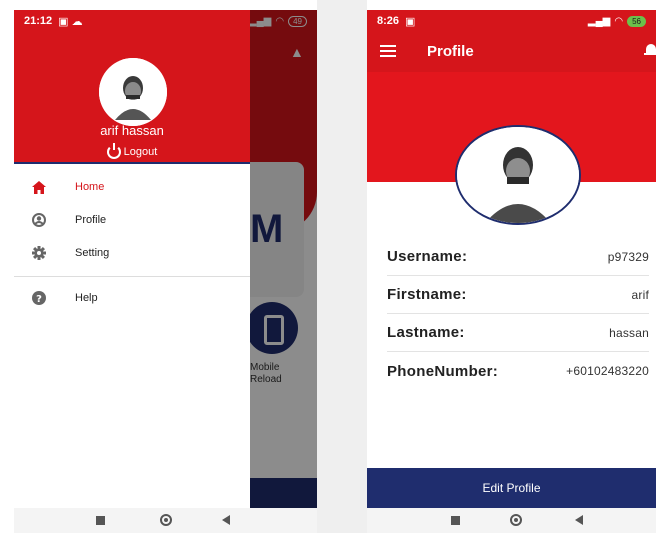 The width and height of the screenshot is (656, 533). Describe the element at coordinates (640, 294) in the screenshot. I see `firstname-value: arif` at that location.